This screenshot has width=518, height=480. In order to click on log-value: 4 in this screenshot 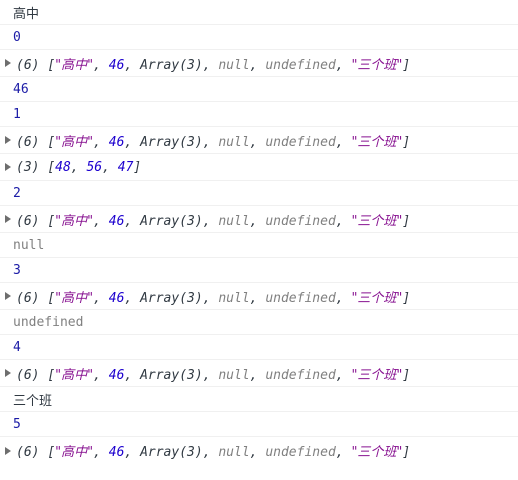, I will do `click(17, 347)`.